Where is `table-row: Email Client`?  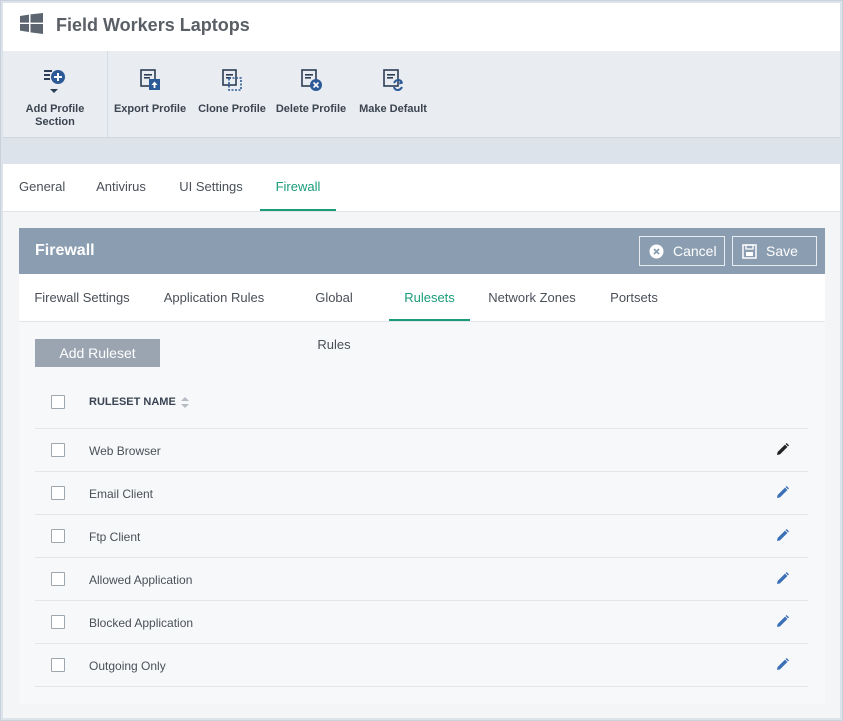 table-row: Email Client is located at coordinates (421, 493).